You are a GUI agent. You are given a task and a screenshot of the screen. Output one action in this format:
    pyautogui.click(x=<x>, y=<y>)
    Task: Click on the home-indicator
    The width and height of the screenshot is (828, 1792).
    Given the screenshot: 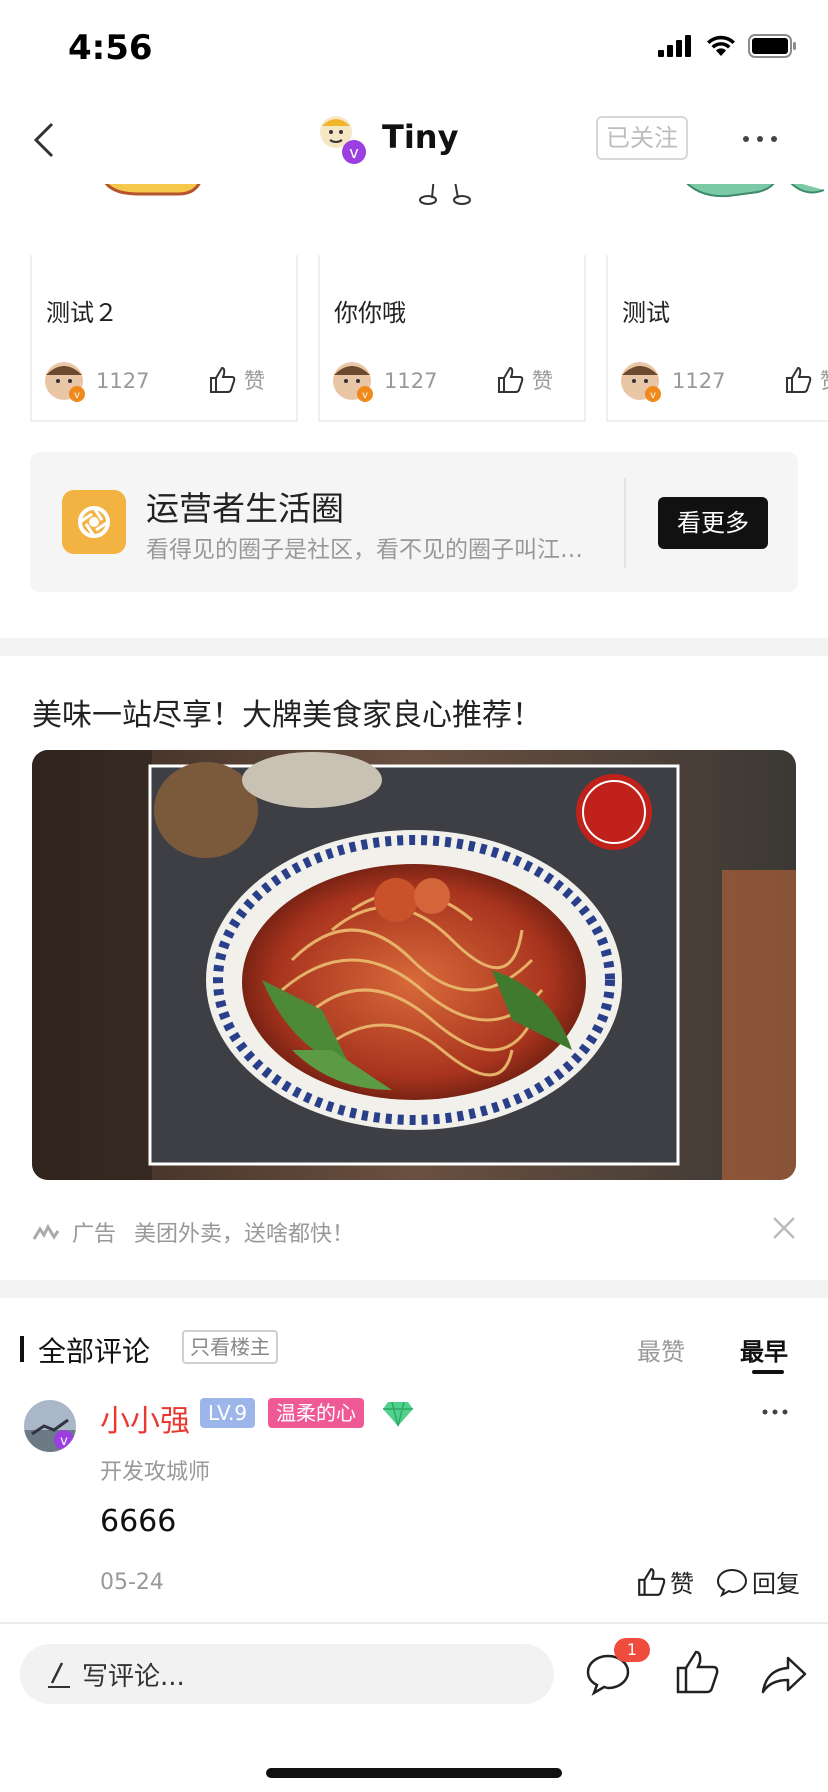 What is the action you would take?
    pyautogui.click(x=414, y=1773)
    